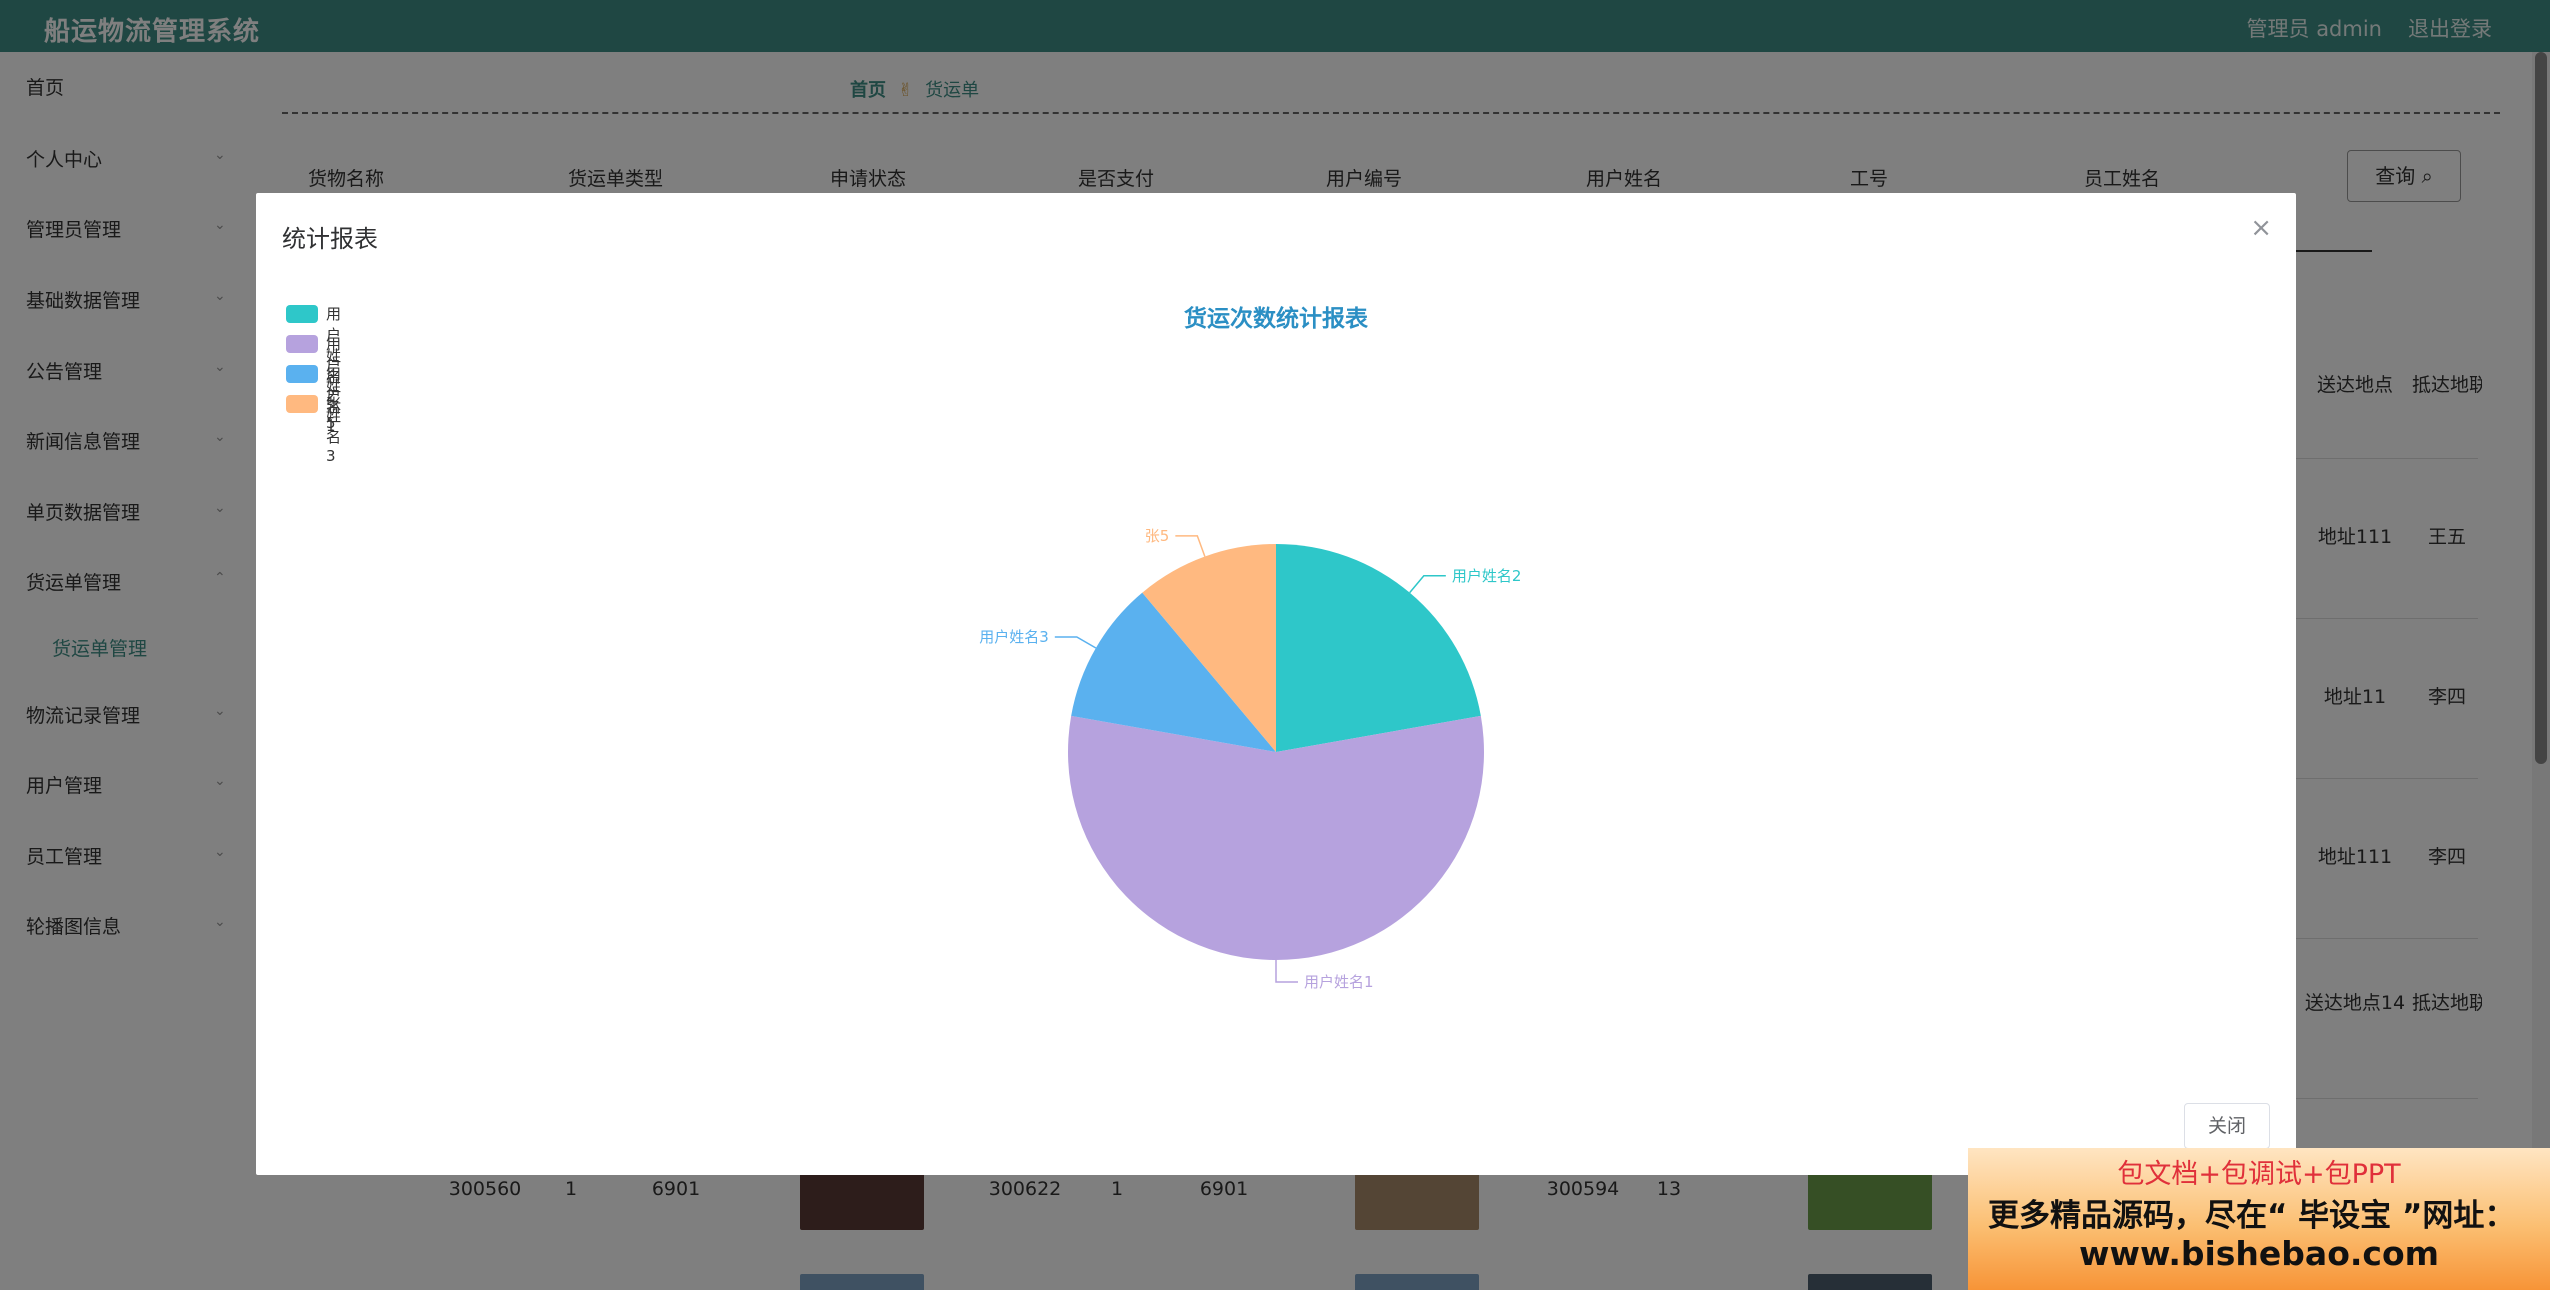  Describe the element at coordinates (2227, 1126) in the screenshot. I see `close-button: 关闭` at that location.